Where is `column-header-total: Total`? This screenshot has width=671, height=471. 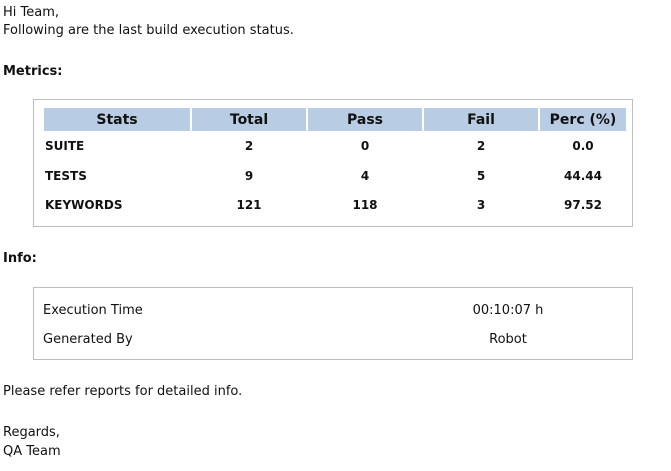
column-header-total: Total is located at coordinates (249, 119).